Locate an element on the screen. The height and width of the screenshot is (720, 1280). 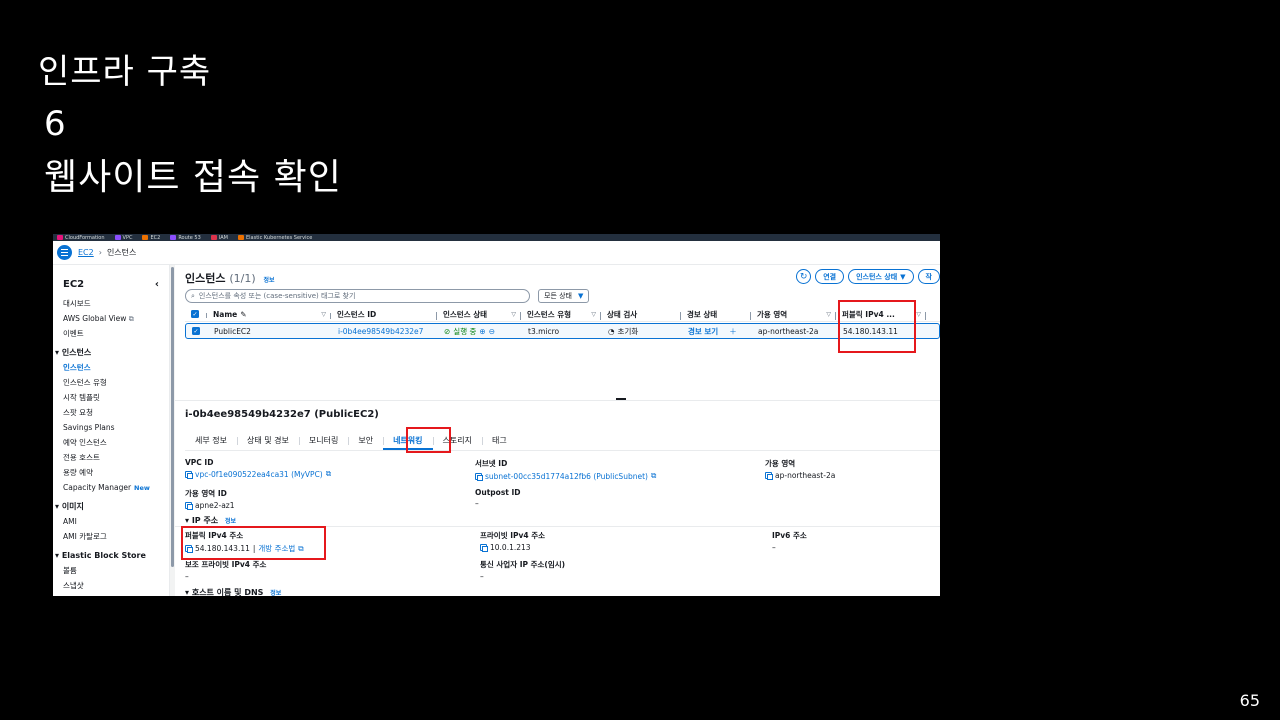
ip-section-header: ▾ IP 주소 정보 is located at coordinates (210, 520).